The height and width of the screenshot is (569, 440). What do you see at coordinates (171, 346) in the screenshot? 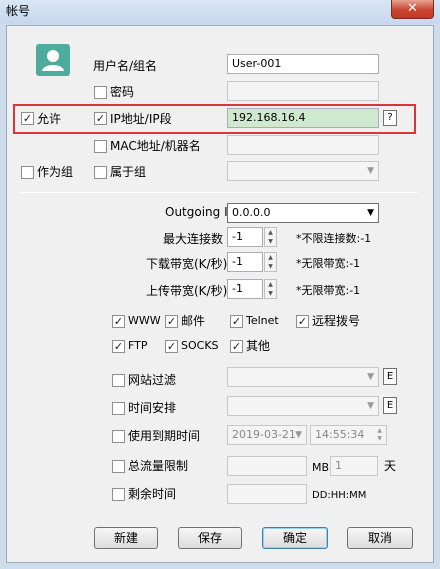
I see `socks-checkbox` at bounding box center [171, 346].